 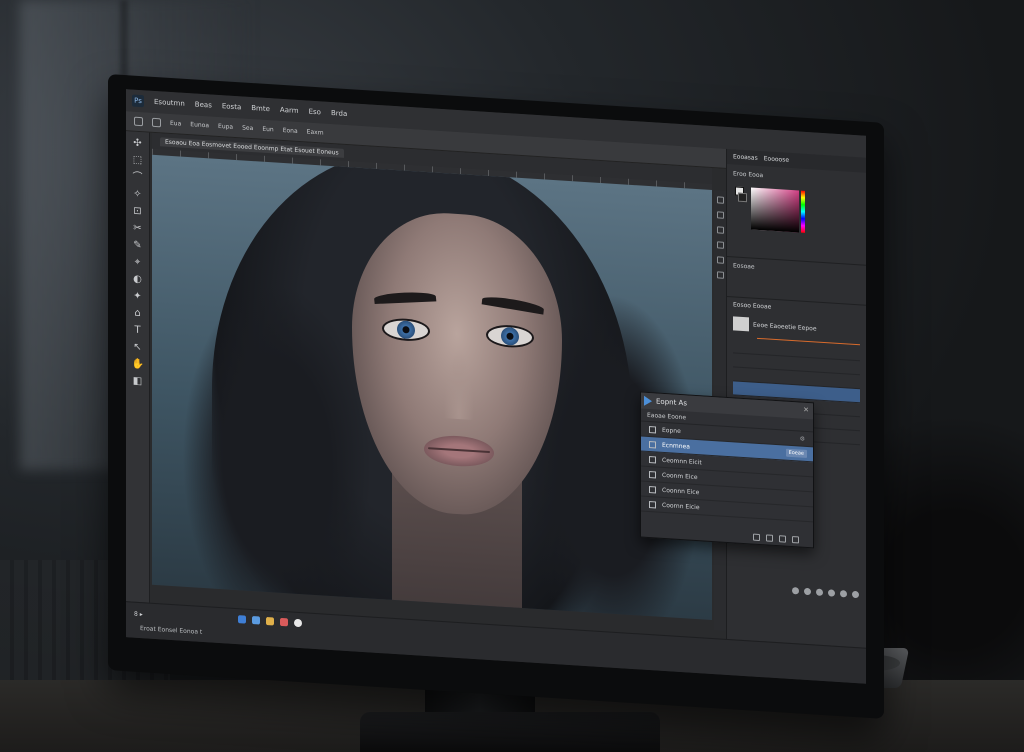 What do you see at coordinates (138, 381) in the screenshot?
I see `color-swatch-icon: ◧` at bounding box center [138, 381].